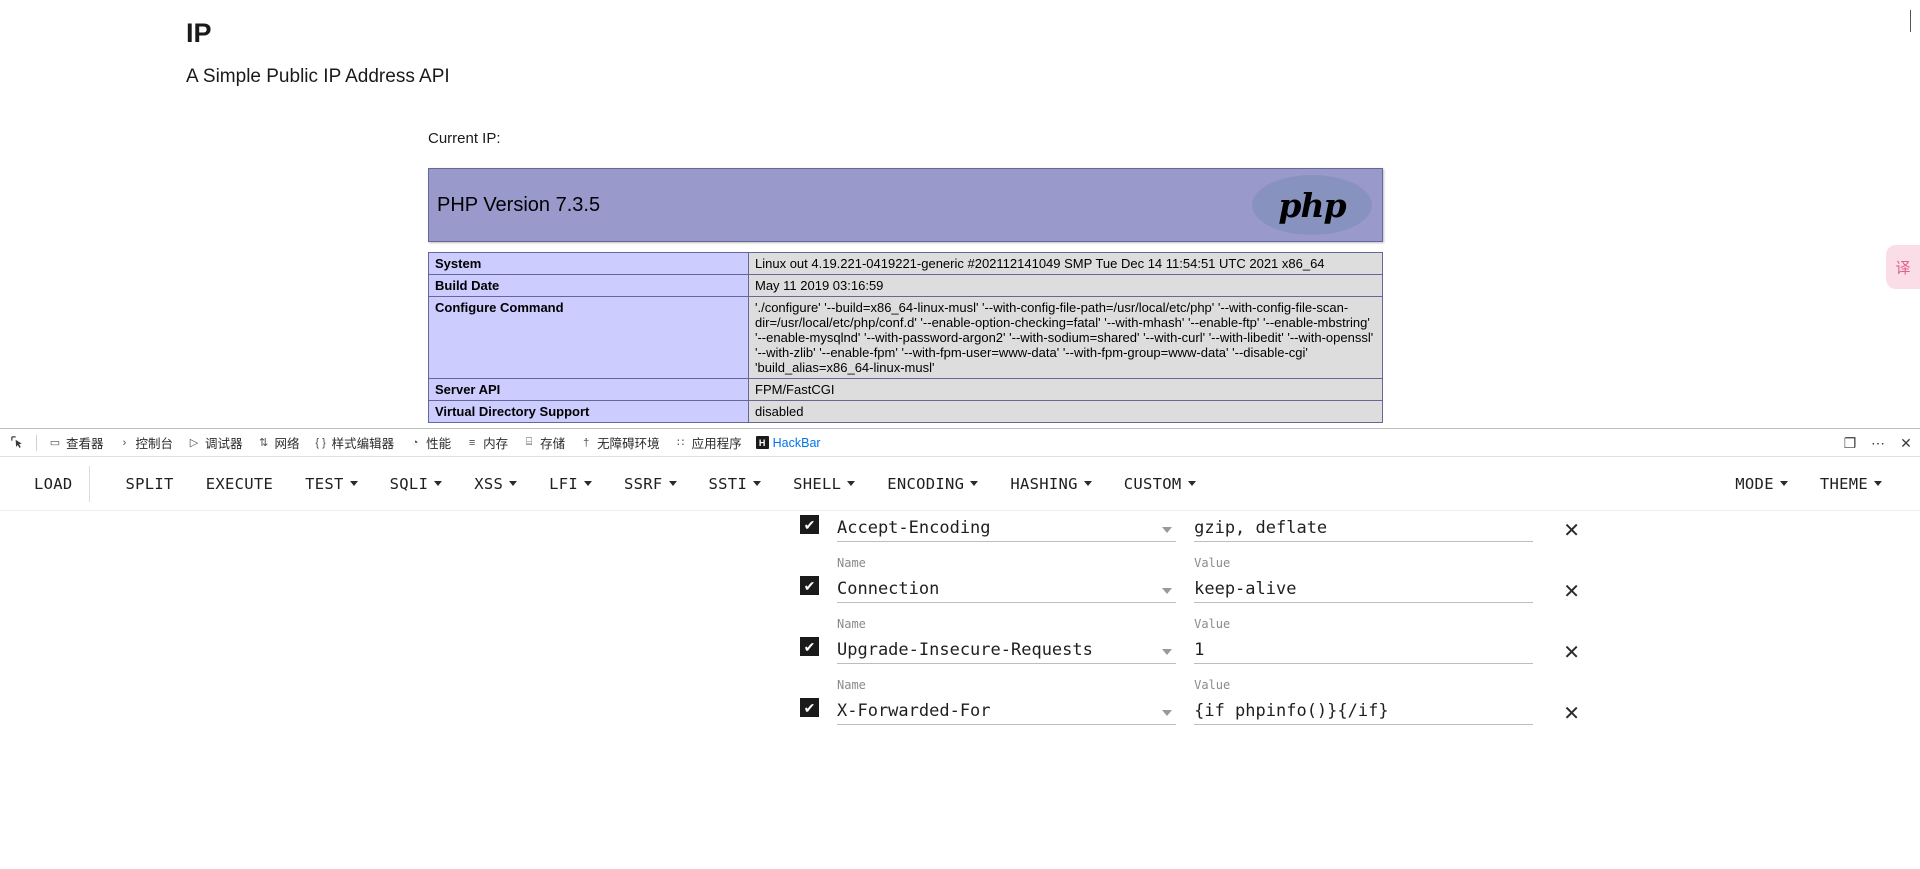 This screenshot has width=1920, height=869. What do you see at coordinates (1364, 701) in the screenshot?
I see `header-value-field: Value {if phpinfo()}{/if}` at bounding box center [1364, 701].